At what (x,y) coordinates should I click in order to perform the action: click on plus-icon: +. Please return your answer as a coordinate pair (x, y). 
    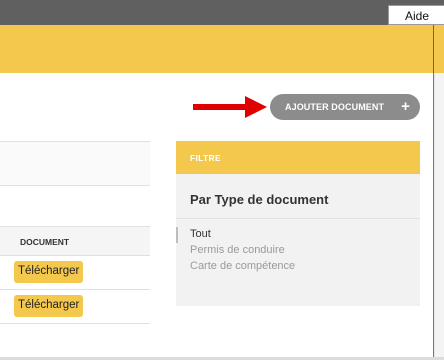
    Looking at the image, I should click on (405, 106).